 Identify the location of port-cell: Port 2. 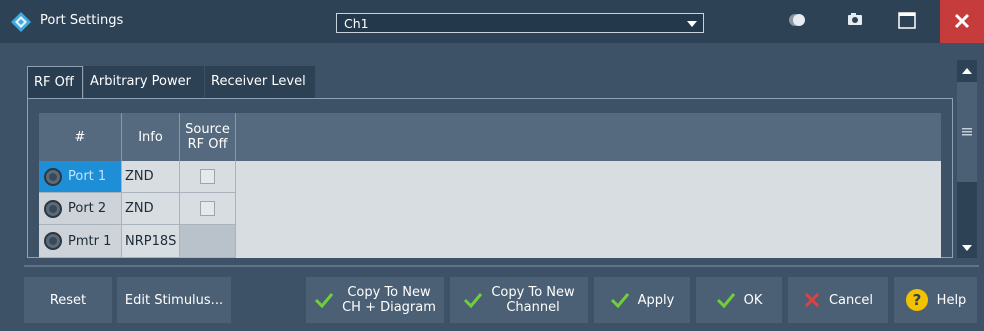
(80, 209).